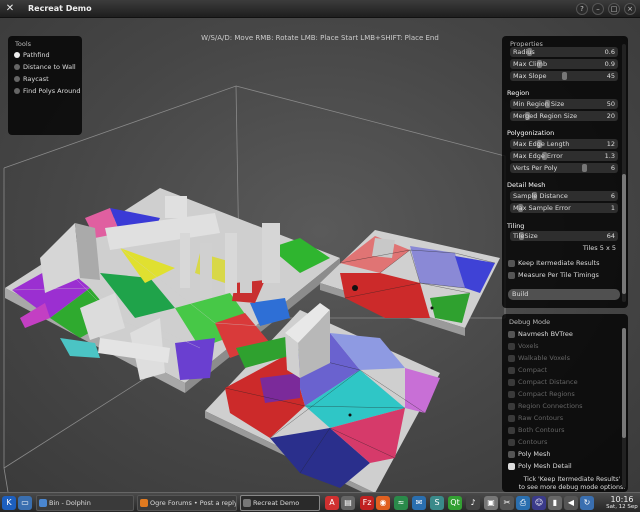 Image resolution: width=640 pixels, height=512 pixels. Describe the element at coordinates (598, 9) in the screenshot. I see `minimize-button: –` at that location.